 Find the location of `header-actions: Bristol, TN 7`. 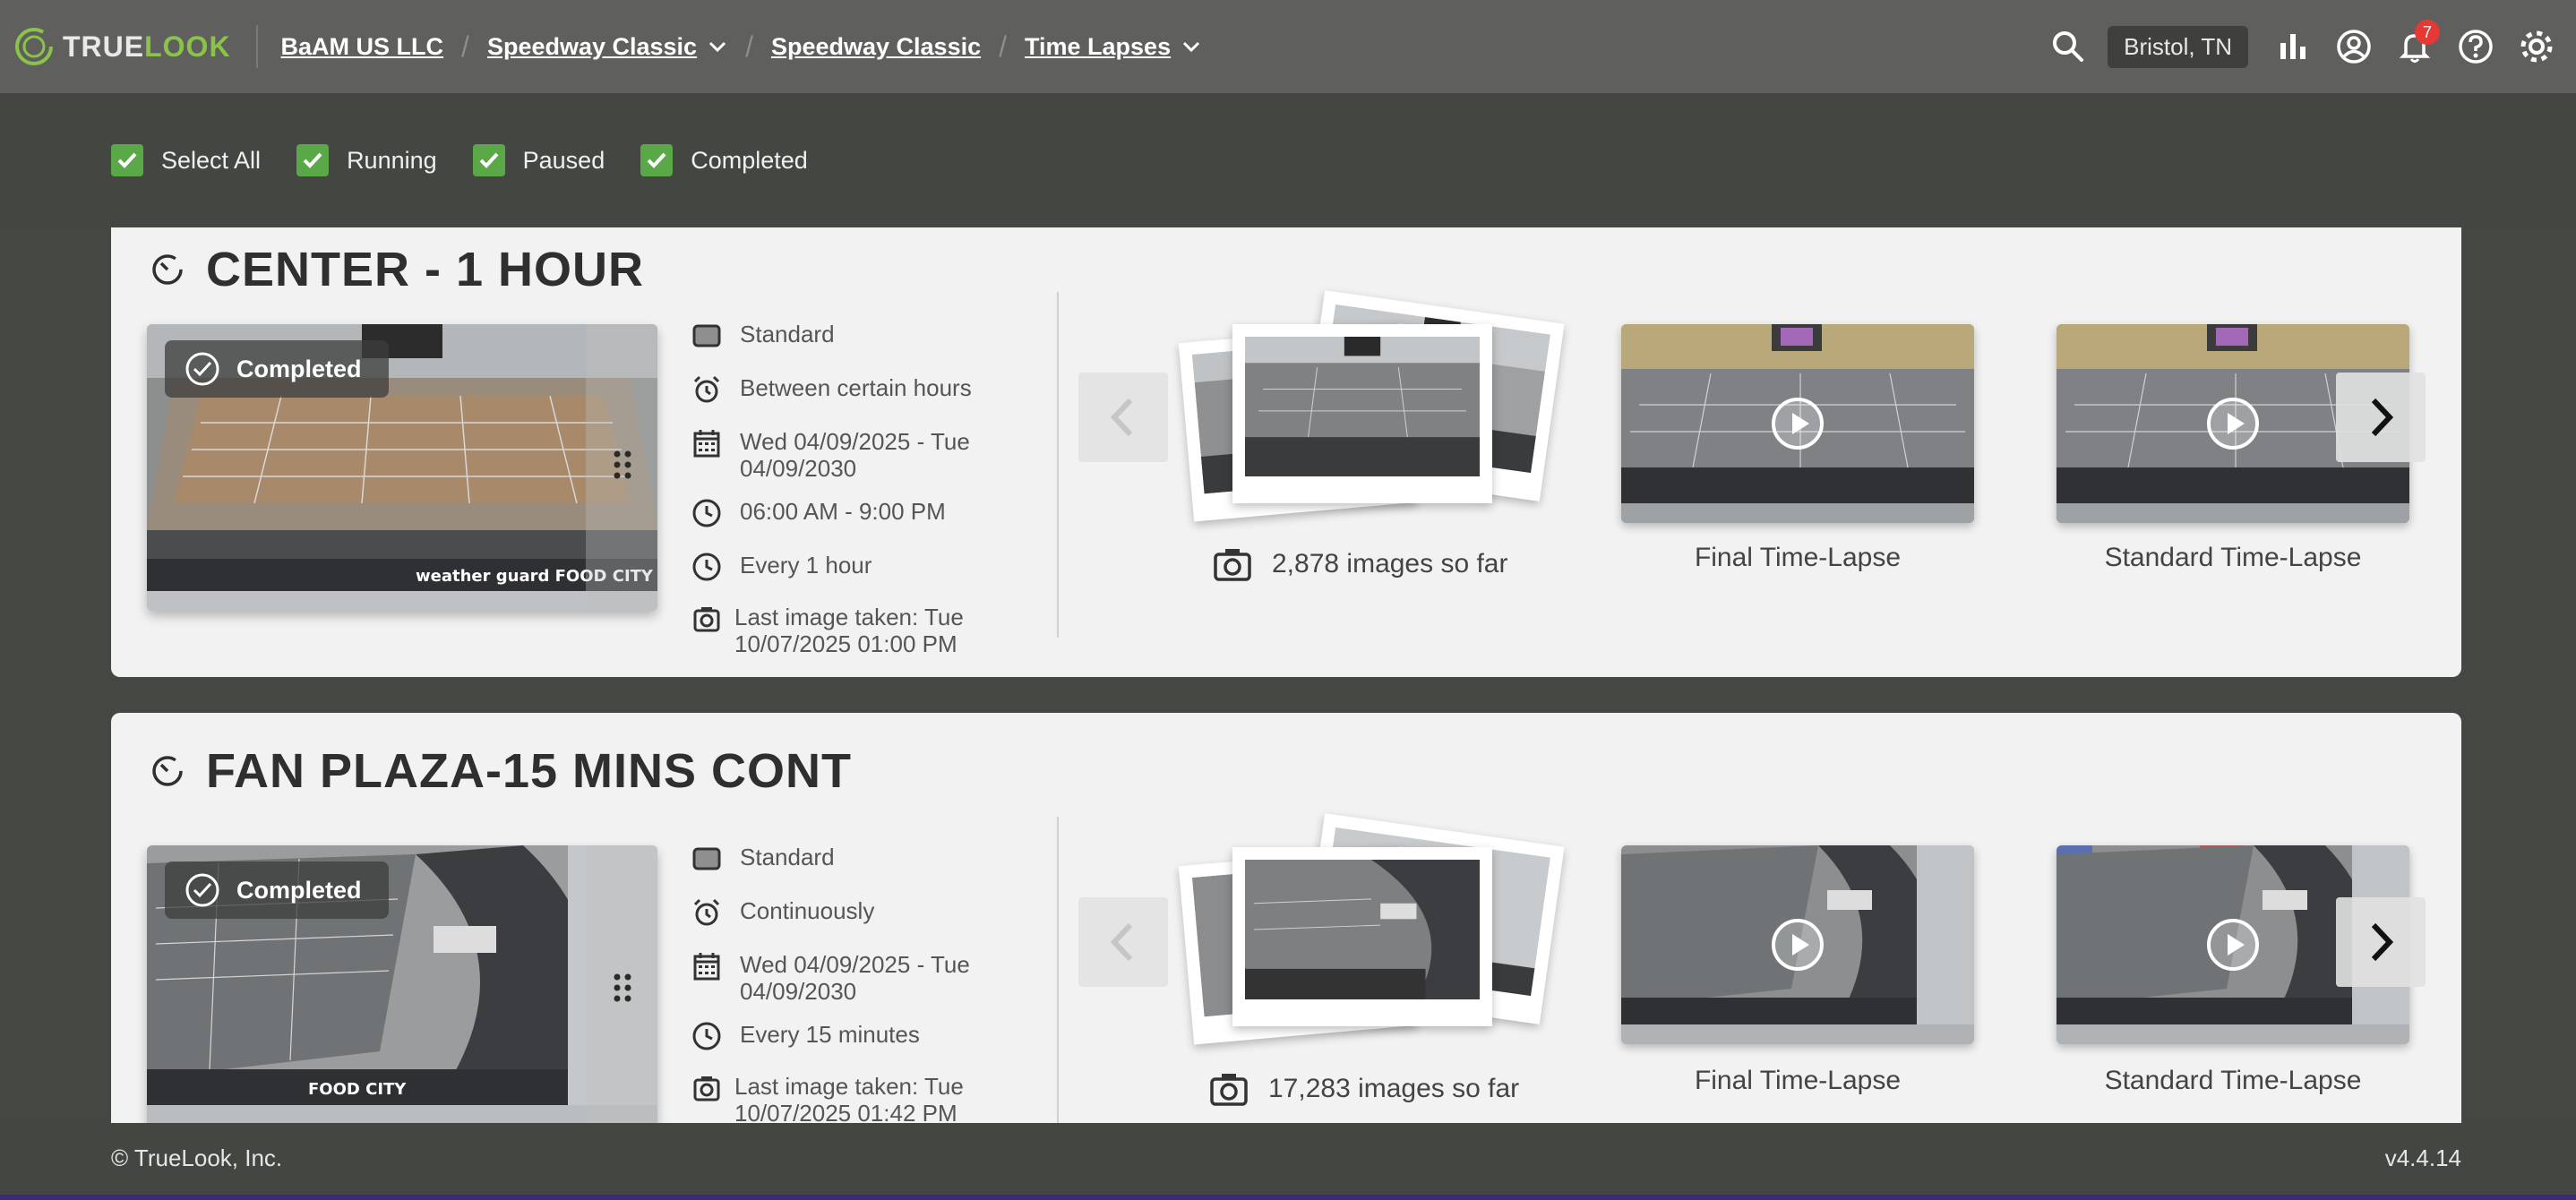

header-actions: Bristol, TN 7 is located at coordinates (2307, 47).